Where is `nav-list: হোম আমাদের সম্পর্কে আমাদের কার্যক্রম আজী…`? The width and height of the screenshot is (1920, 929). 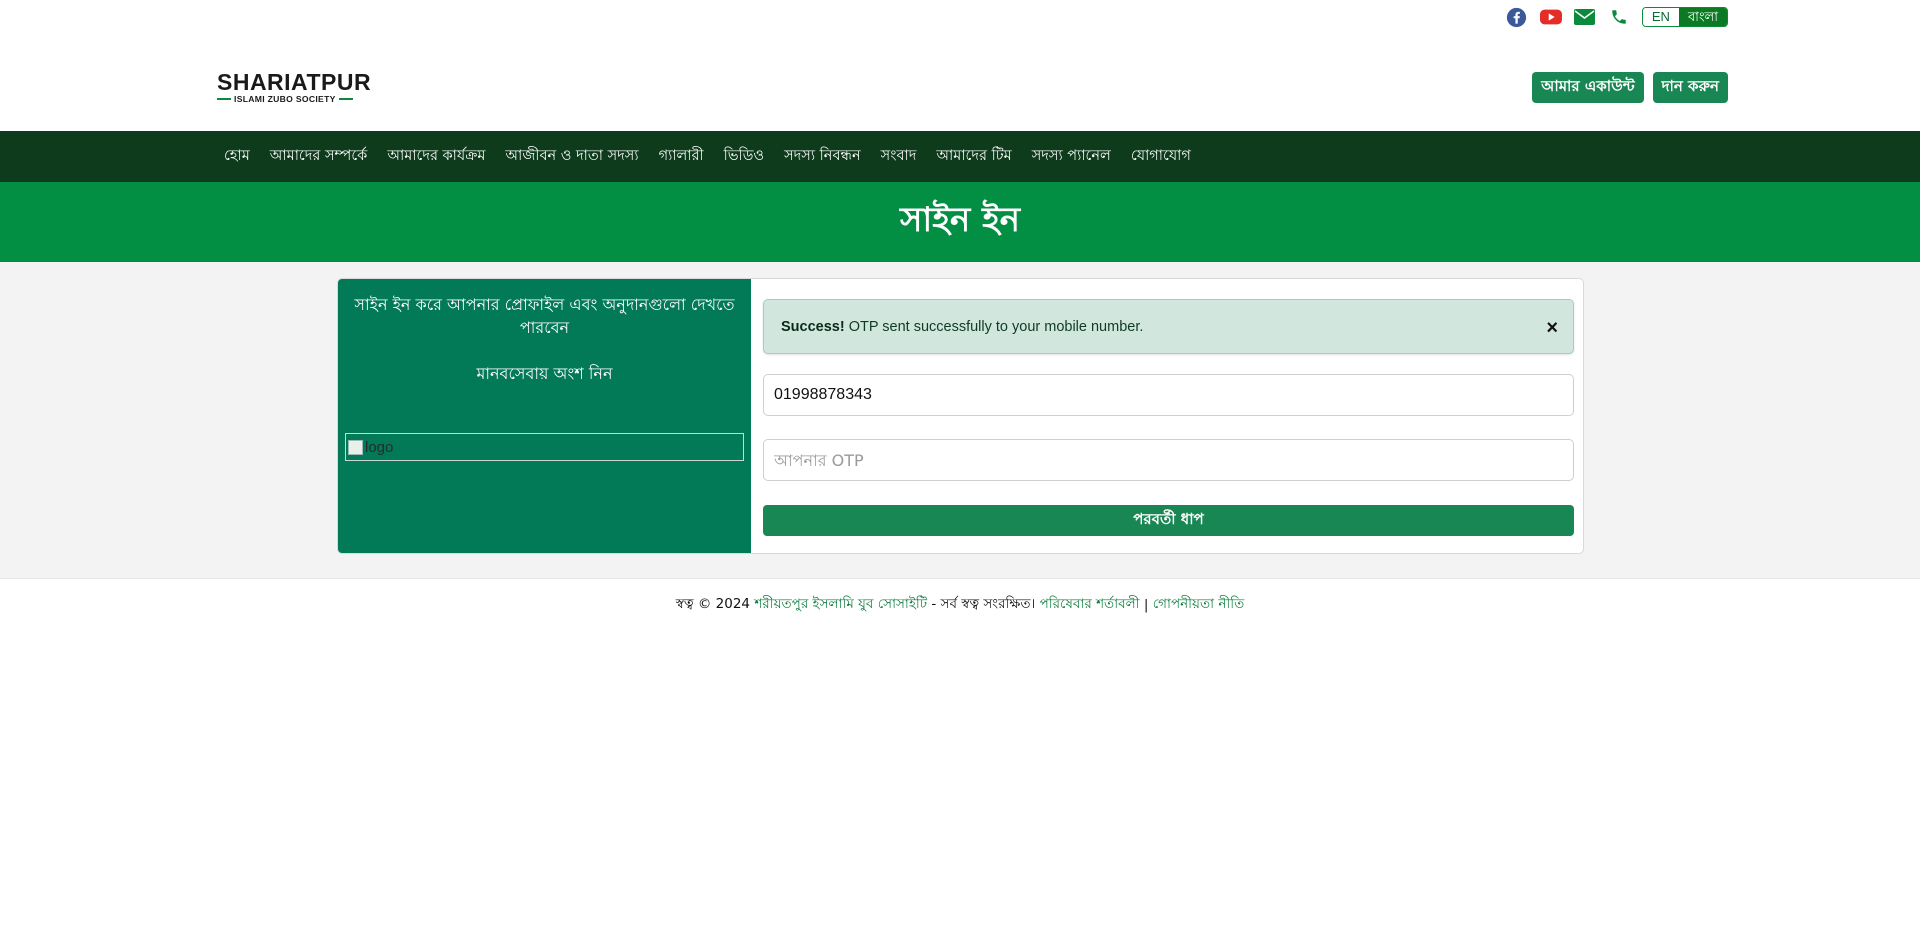
nav-list: হোম আমাদের সম্পর্কে আমাদের কার্যক্রম আজী… is located at coordinates (707, 156).